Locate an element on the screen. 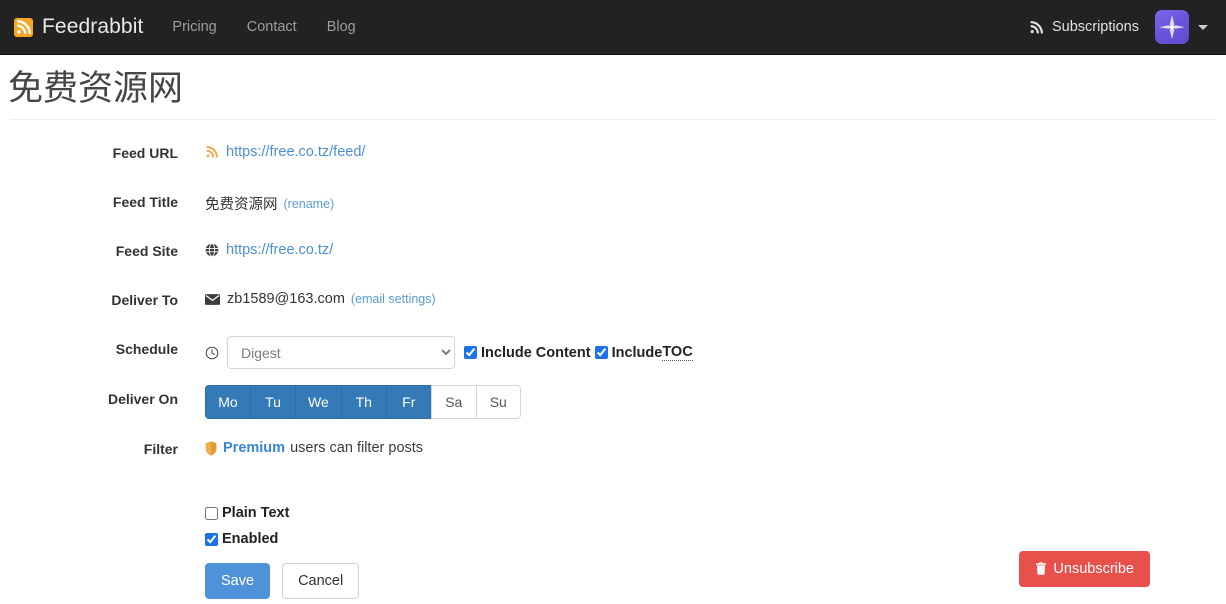 The height and width of the screenshot is (604, 1226). value-deliver-to: zb1589@163.com (email settings) is located at coordinates (307, 296).